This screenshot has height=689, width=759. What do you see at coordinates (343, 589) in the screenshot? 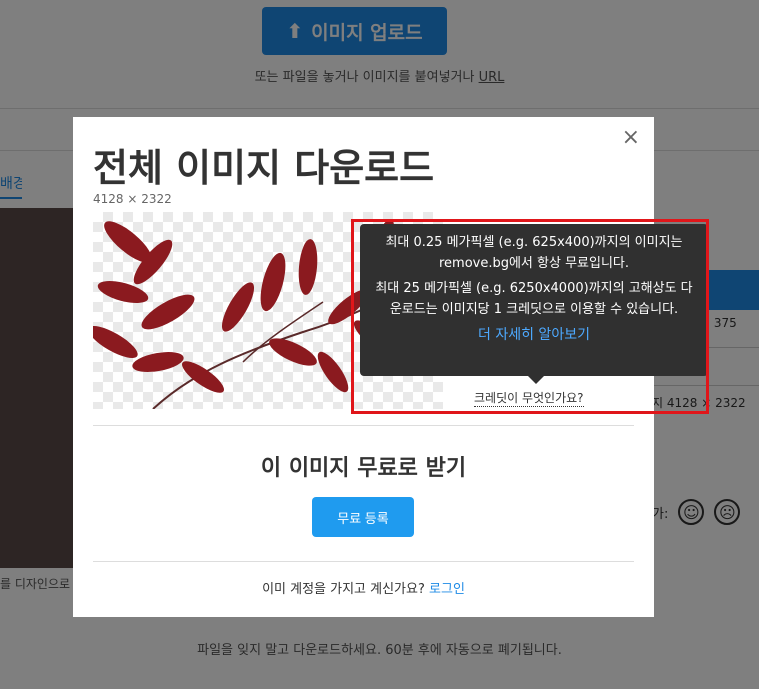
I see `login-prompt-text: 이미 계정을 가지고 계신가요?` at bounding box center [343, 589].